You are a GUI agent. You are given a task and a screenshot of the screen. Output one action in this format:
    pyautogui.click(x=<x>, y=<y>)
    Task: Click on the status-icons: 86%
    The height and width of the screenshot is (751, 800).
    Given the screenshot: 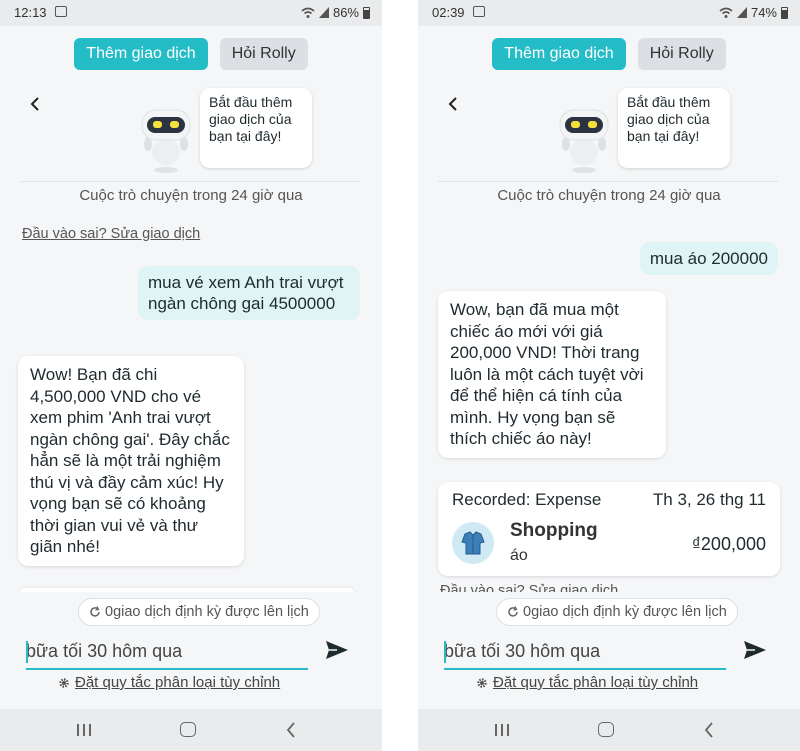 What is the action you would take?
    pyautogui.click(x=335, y=12)
    